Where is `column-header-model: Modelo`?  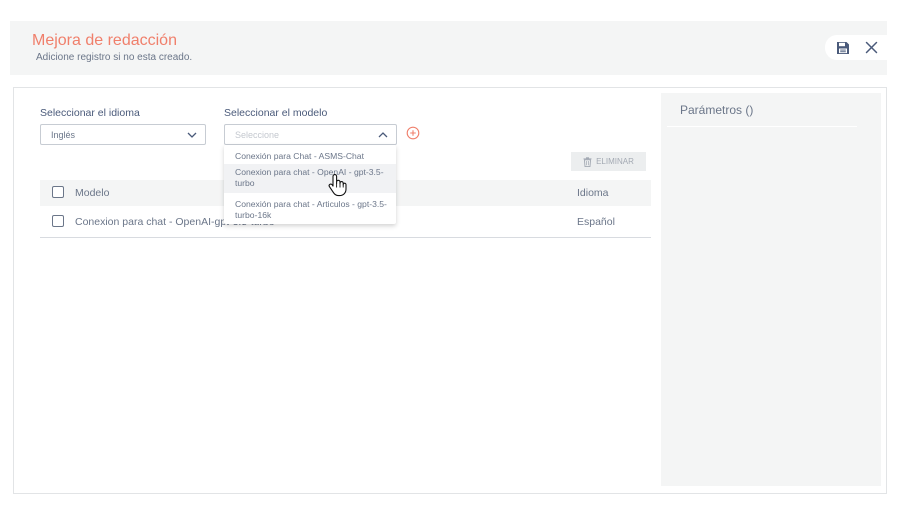 column-header-model: Modelo is located at coordinates (92, 193).